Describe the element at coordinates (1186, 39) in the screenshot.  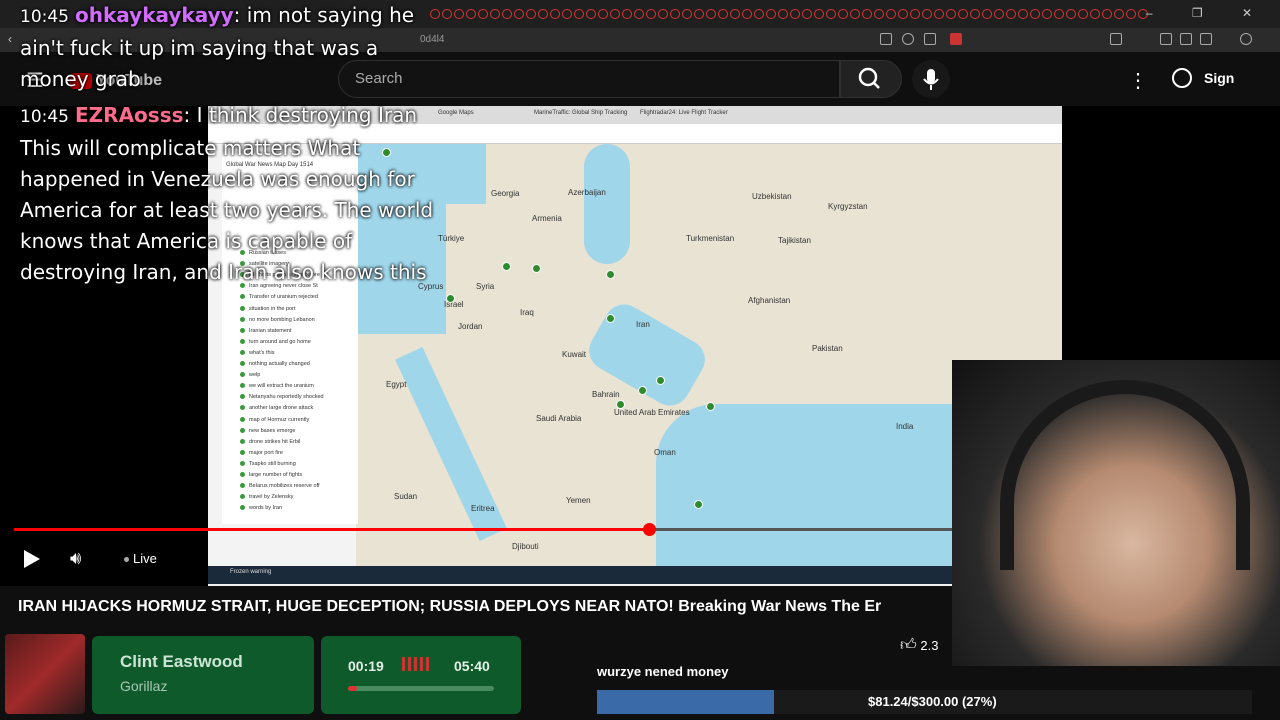
I see `sidebar-icon` at that location.